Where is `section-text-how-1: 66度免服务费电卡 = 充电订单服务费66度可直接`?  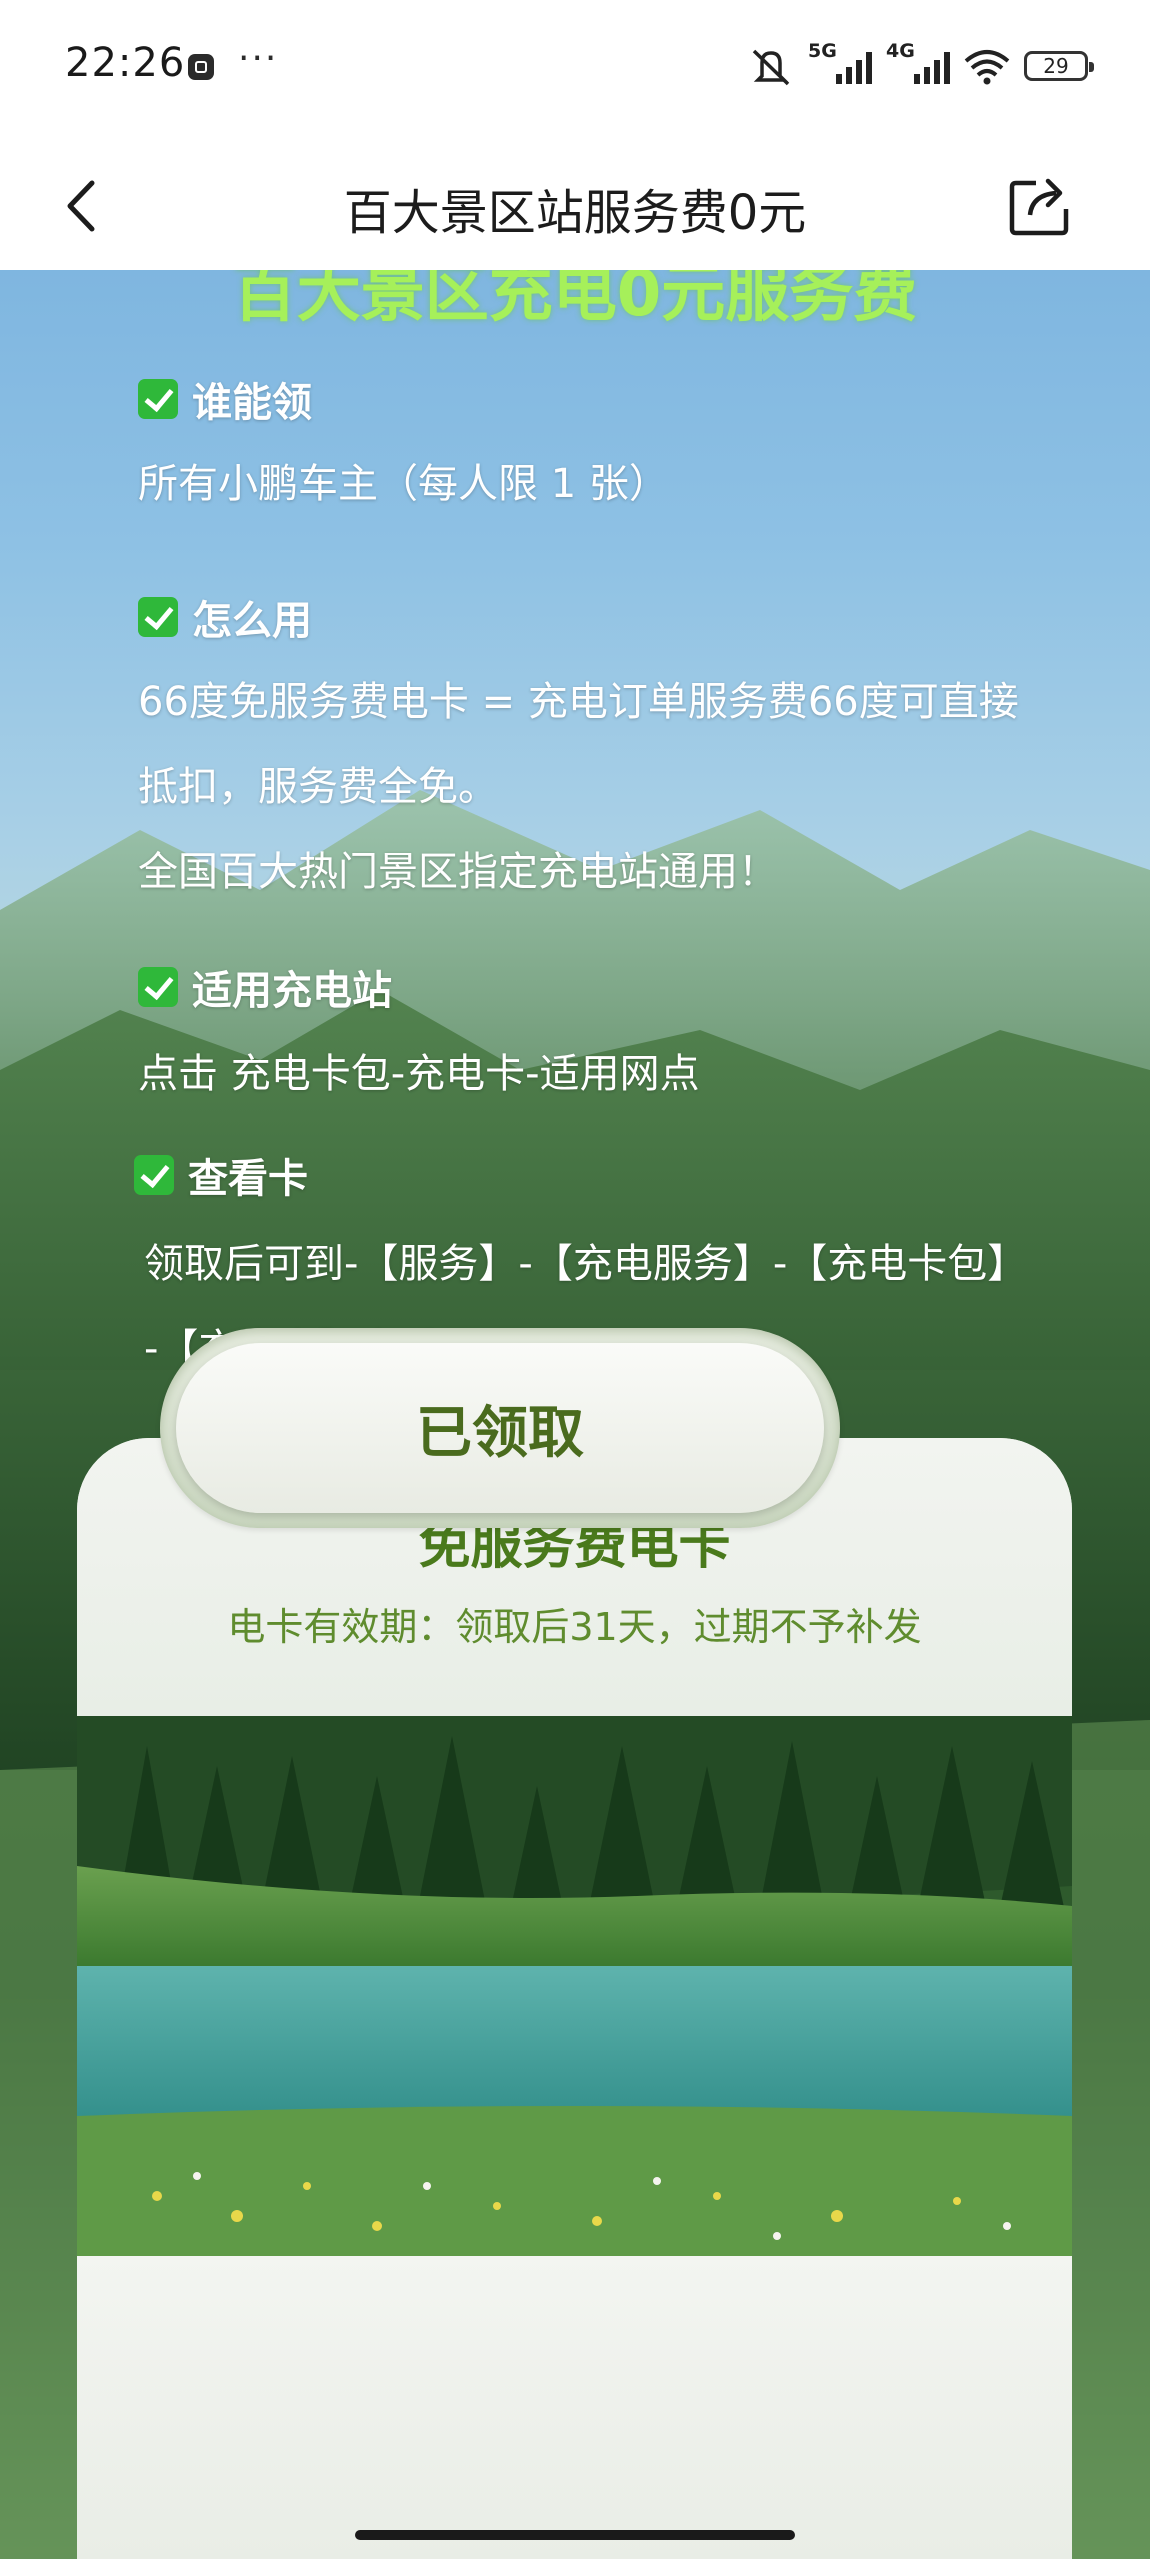
section-text-how-1: 66度免服务费电卡 = 充电订单服务费66度可直接 is located at coordinates (578, 702).